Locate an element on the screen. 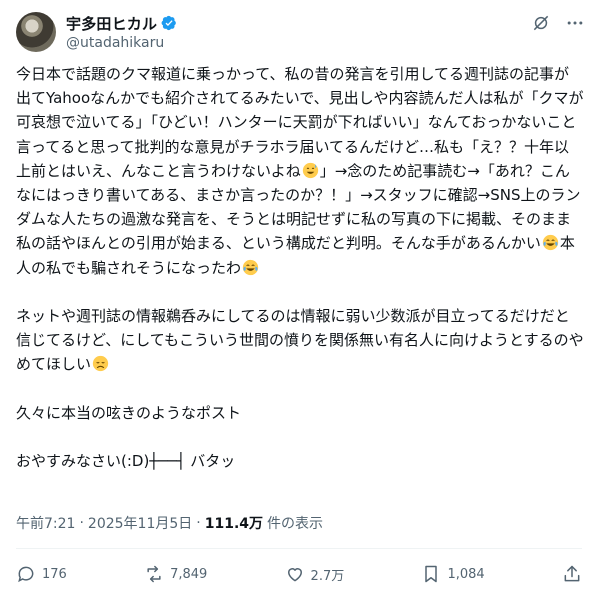 This screenshot has height=598, width=598. handle: @utadahikaru is located at coordinates (121, 43).